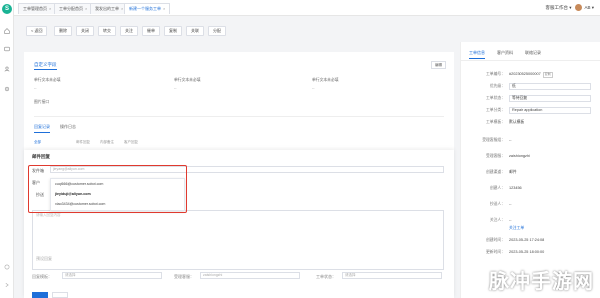  I want to click on custom-fields-title: 自定义字段, so click(45, 66).